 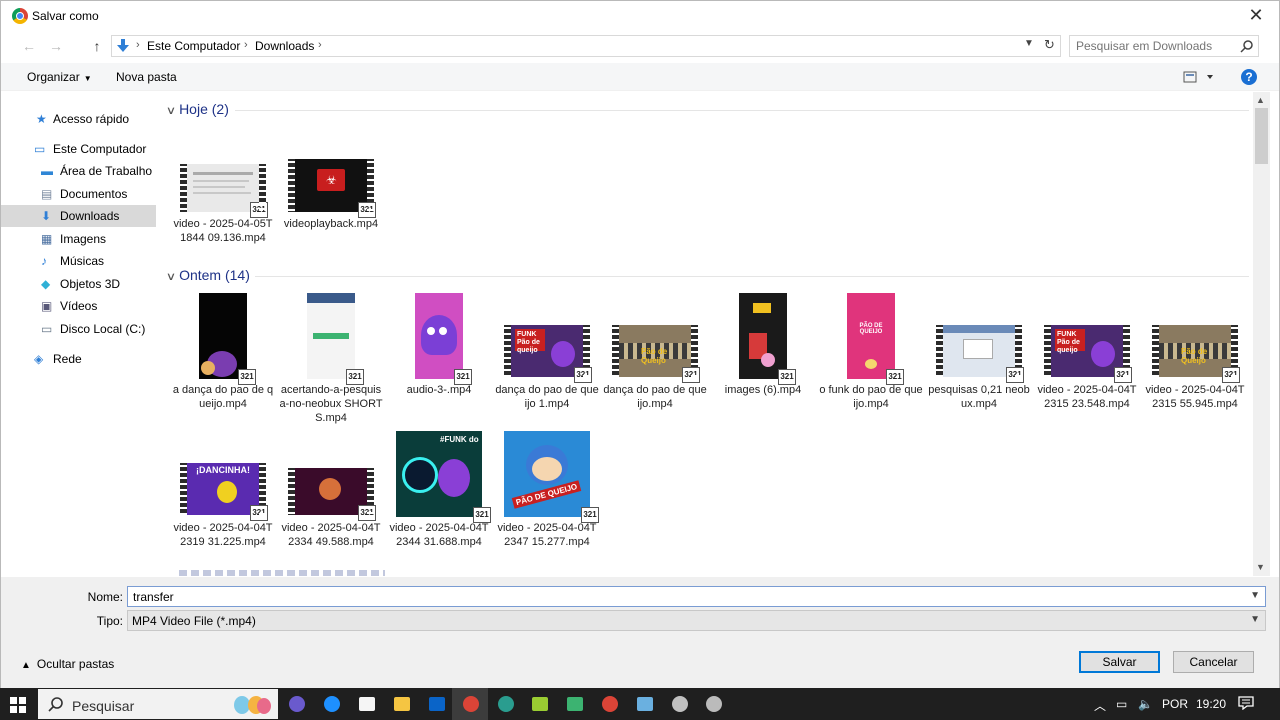 I want to click on search-icon, so click(x=1247, y=46).